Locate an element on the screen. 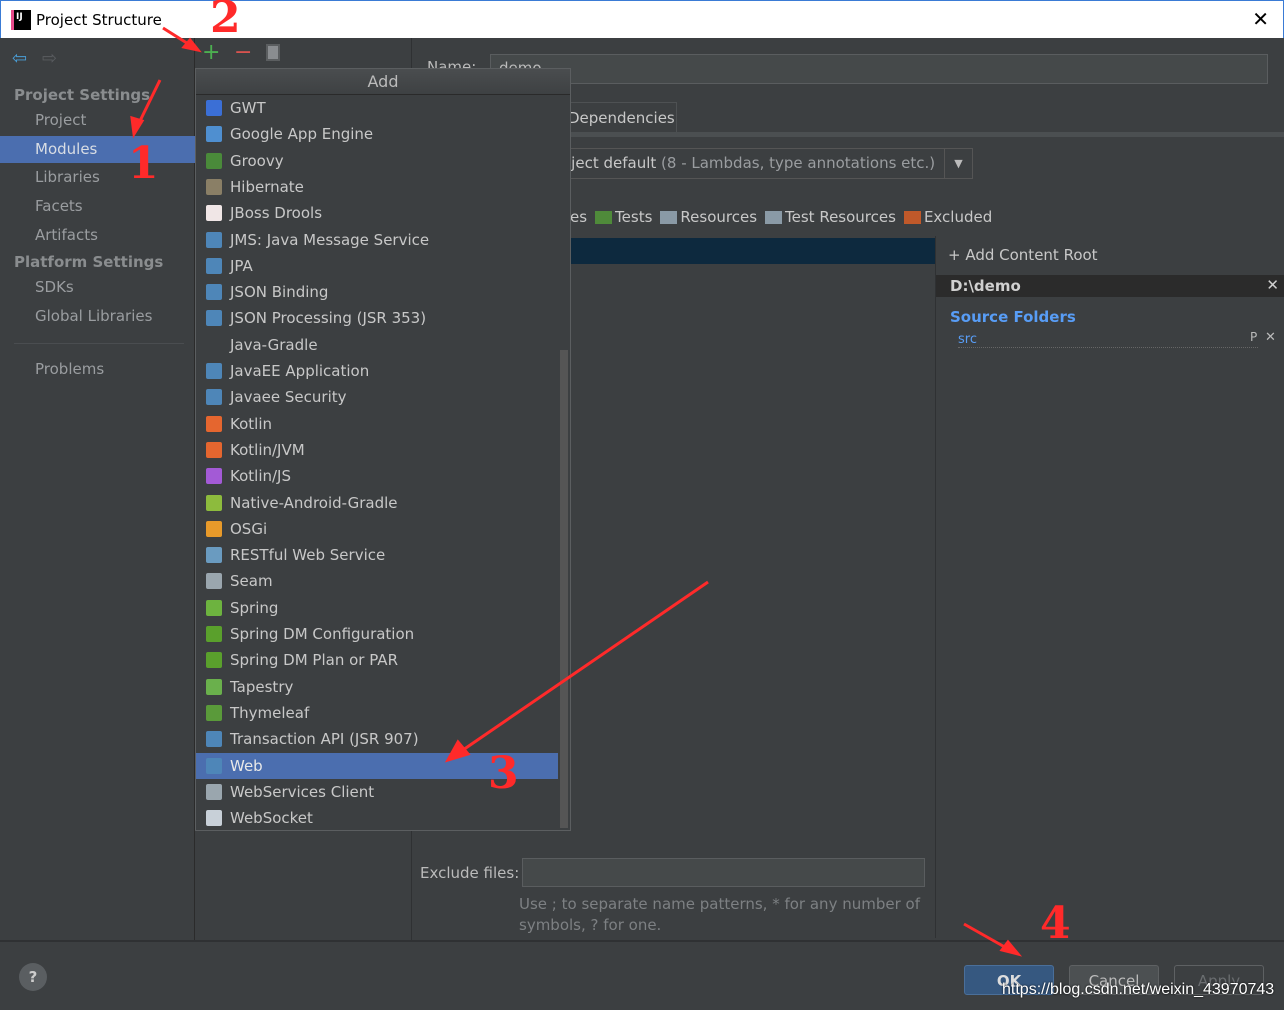 The height and width of the screenshot is (1010, 1284). copy-icon is located at coordinates (273, 52).